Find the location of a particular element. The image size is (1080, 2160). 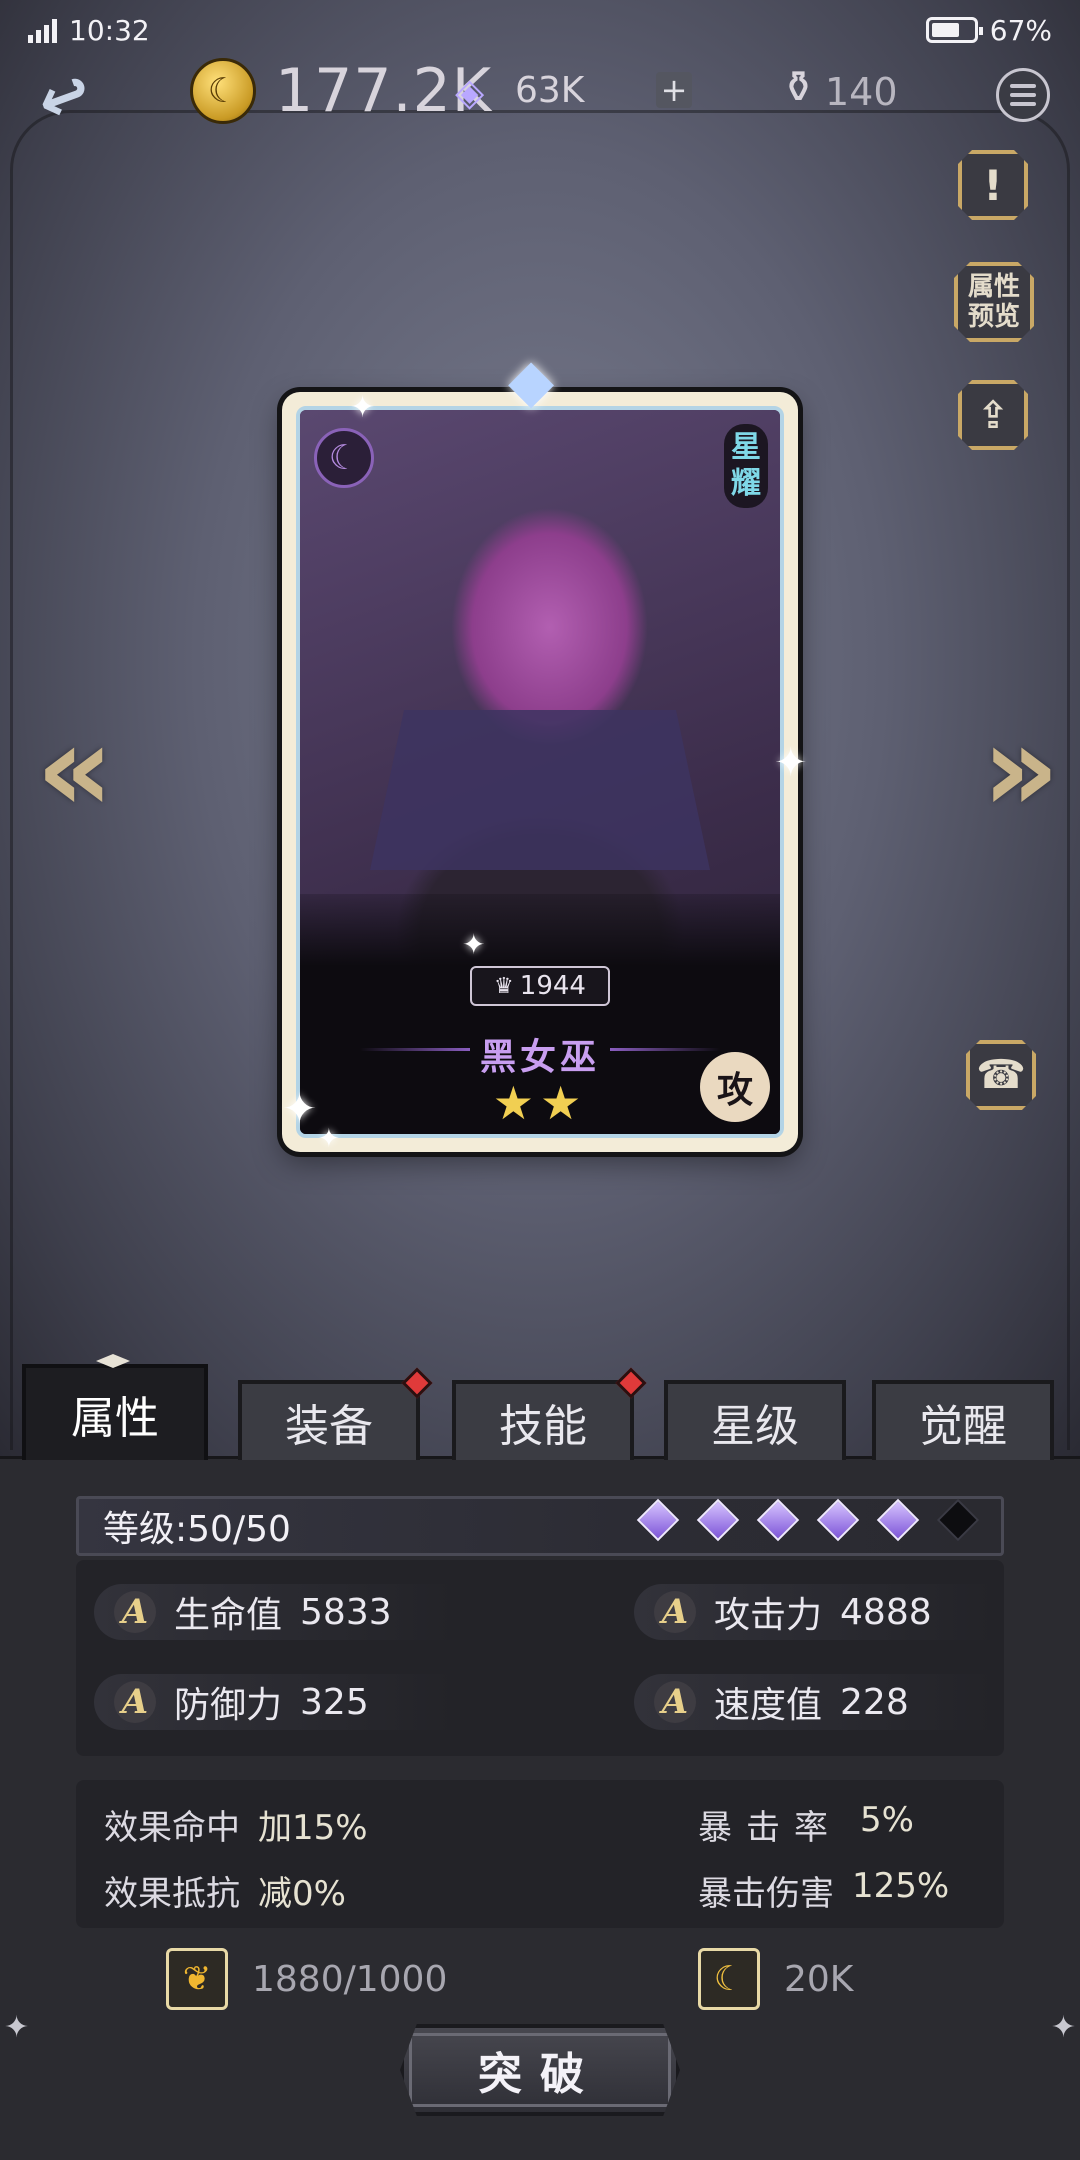

effect-crit-rate: 暴击率 5% is located at coordinates (806, 1824).